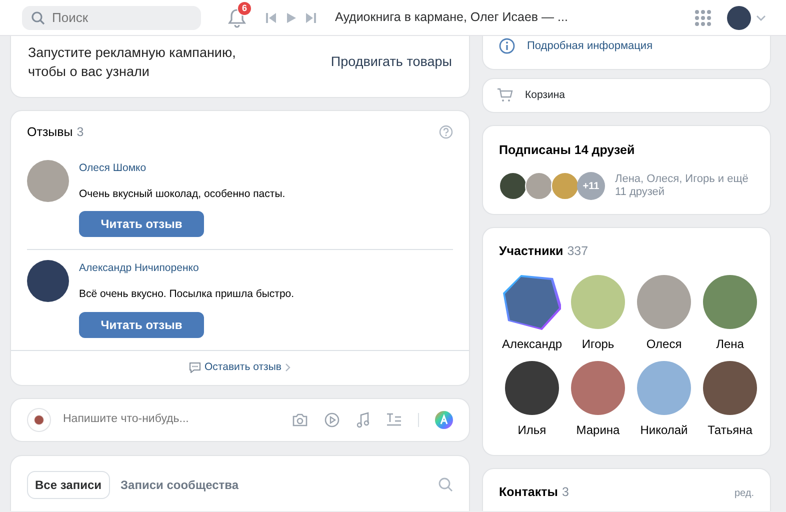  I want to click on info-icon, so click(507, 46).